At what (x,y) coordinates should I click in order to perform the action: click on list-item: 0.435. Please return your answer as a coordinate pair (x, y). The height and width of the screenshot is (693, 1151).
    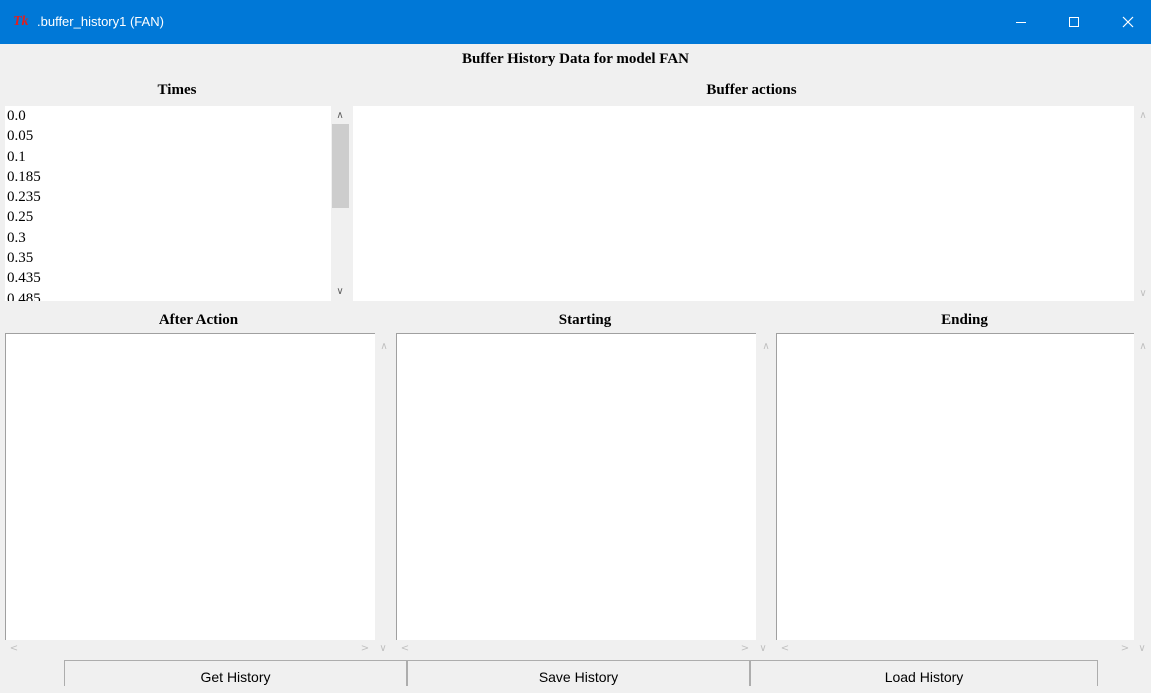
    Looking at the image, I should click on (168, 278).